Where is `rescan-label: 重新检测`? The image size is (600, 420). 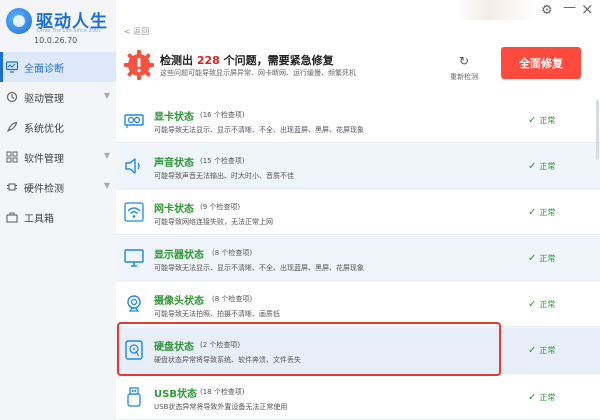 rescan-label: 重新检测 is located at coordinates (464, 77).